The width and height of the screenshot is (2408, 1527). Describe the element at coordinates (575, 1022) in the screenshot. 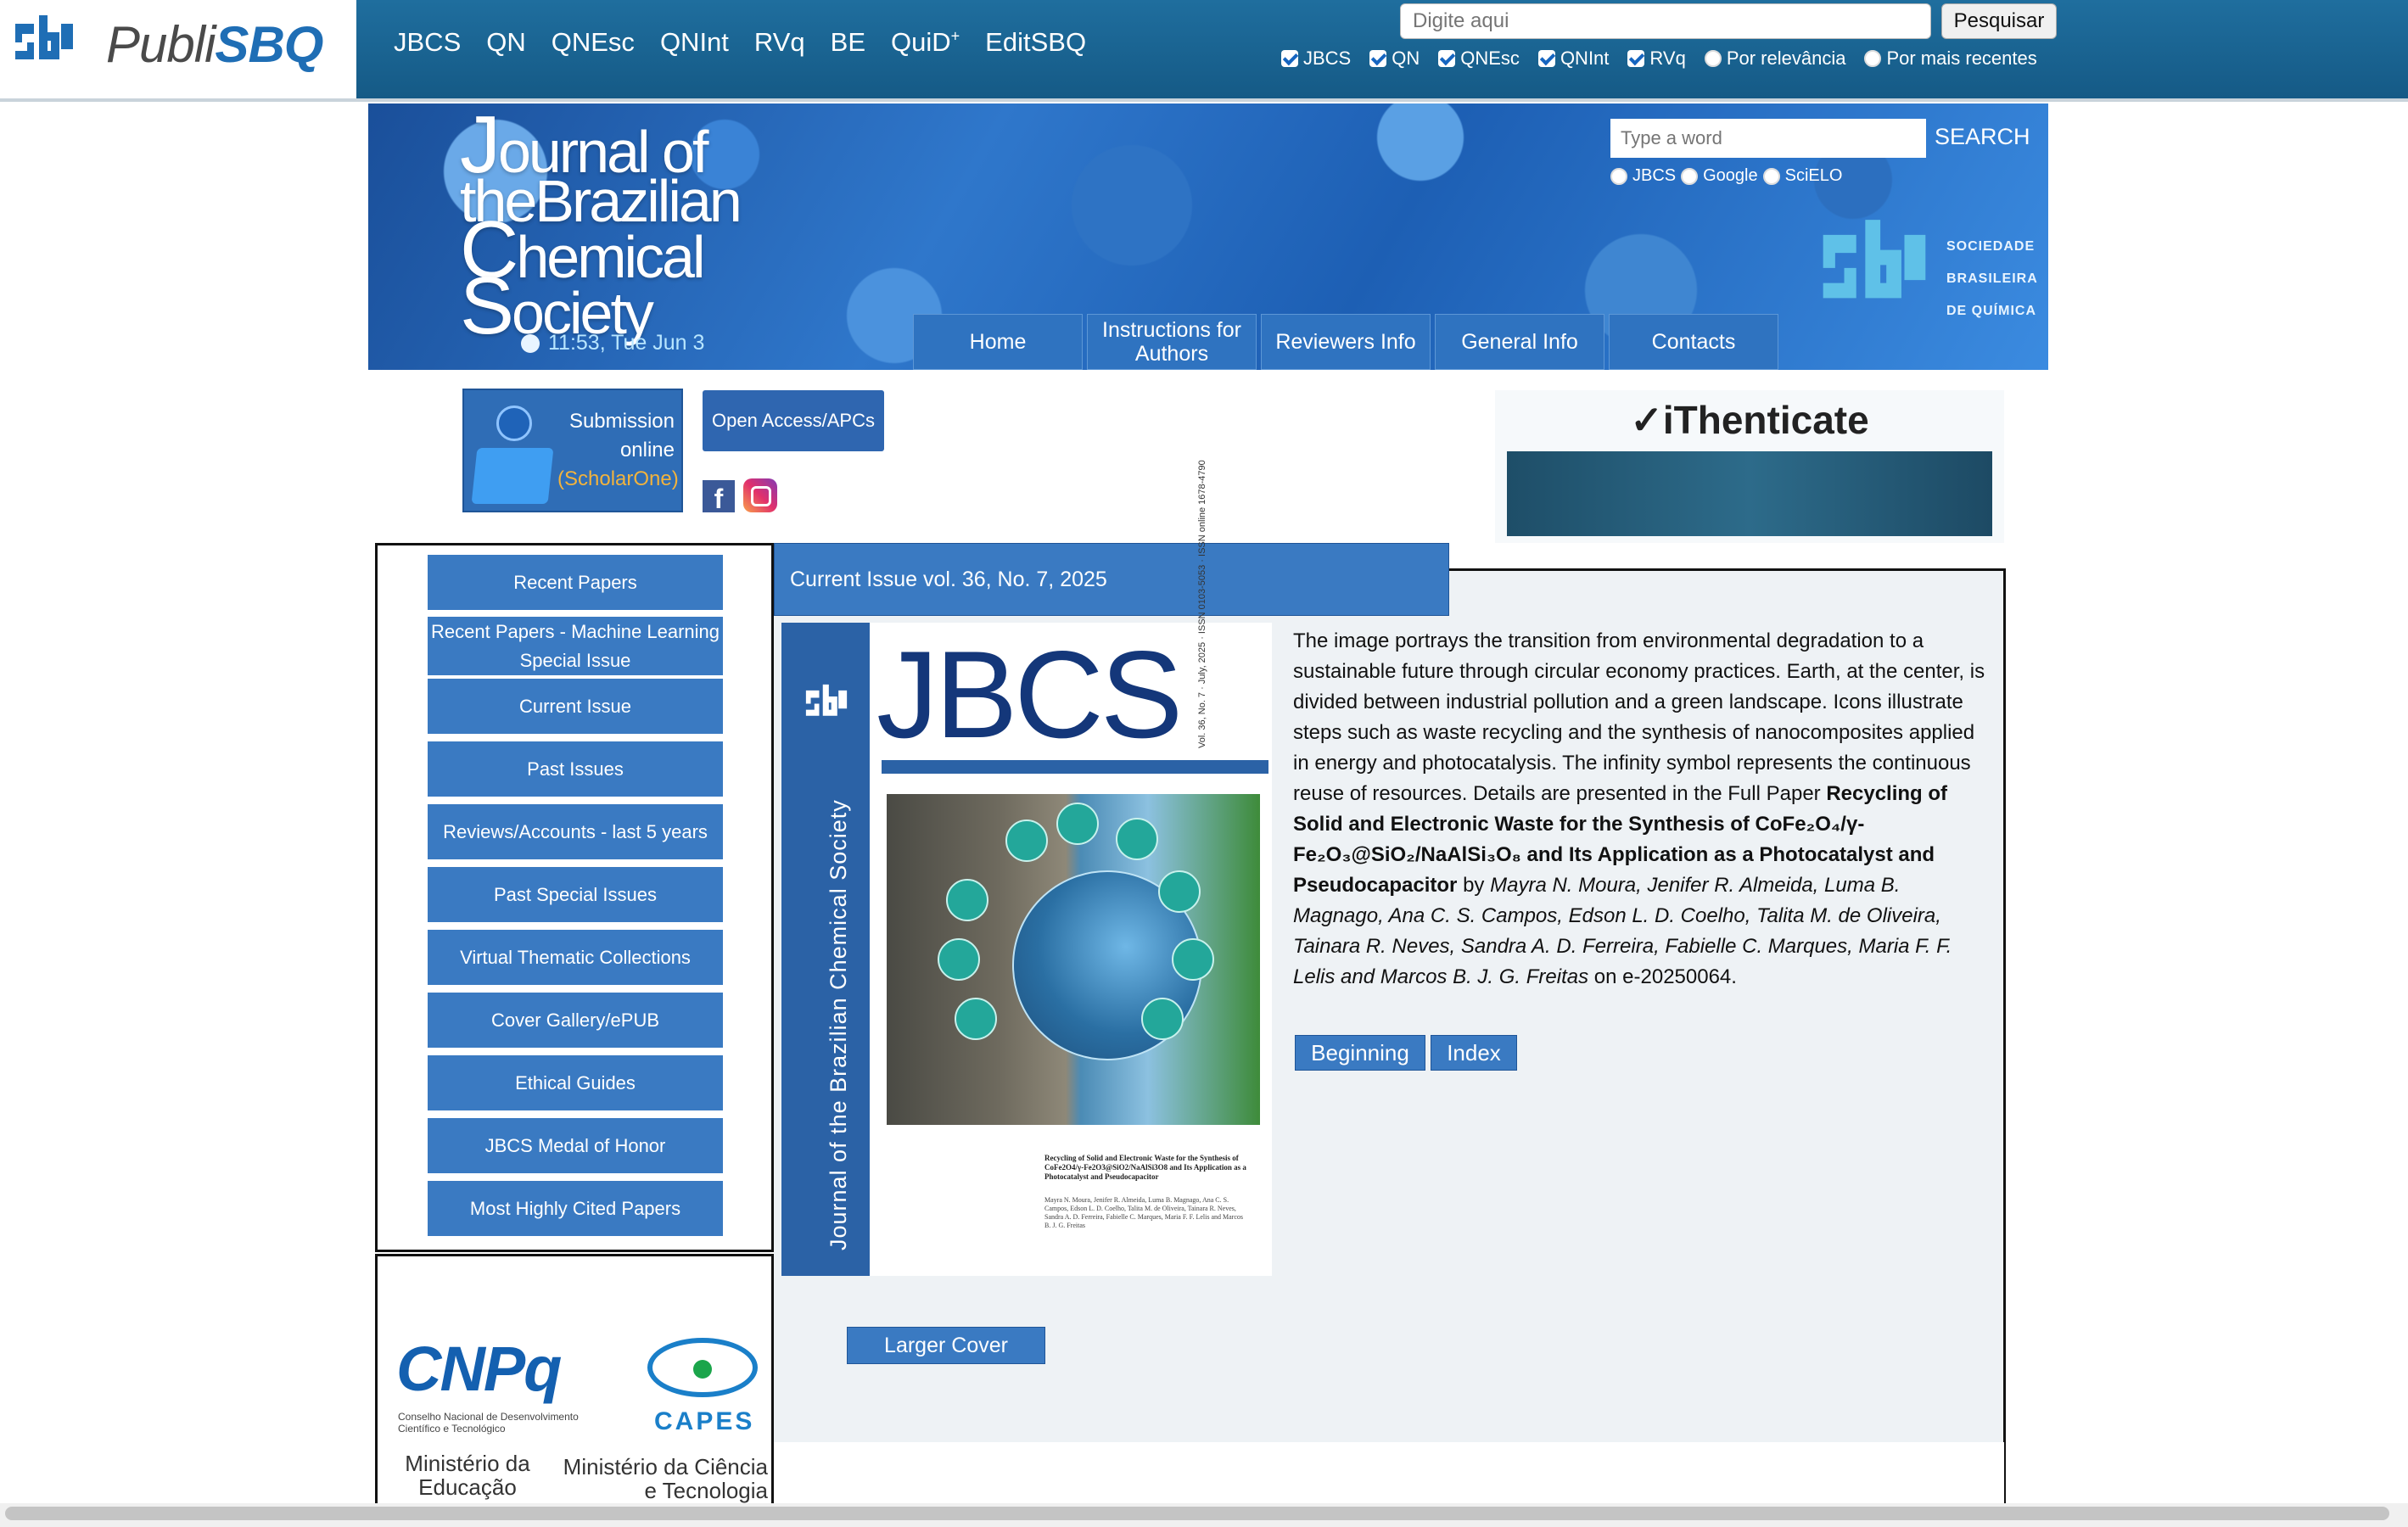

I see `sidebar-item-cover-gallery: Cover Gallery/ePUB` at that location.